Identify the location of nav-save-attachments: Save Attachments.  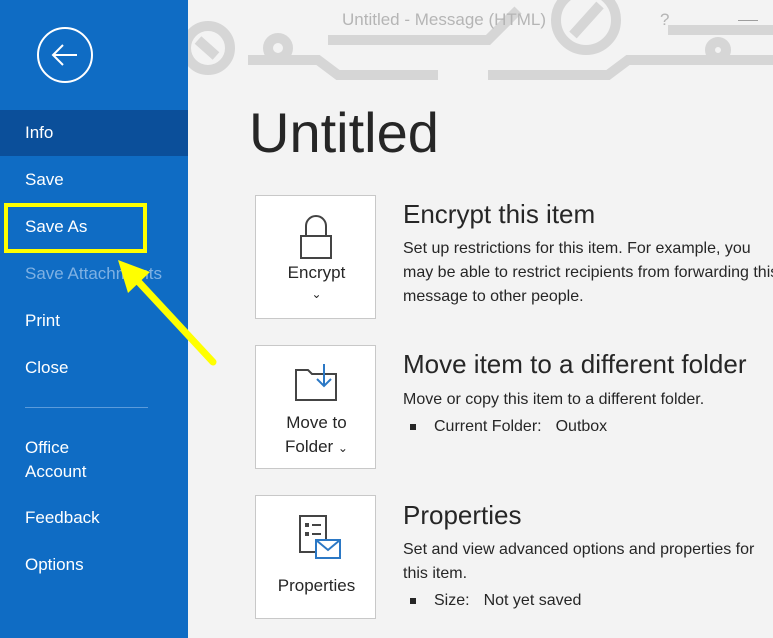
(94, 273).